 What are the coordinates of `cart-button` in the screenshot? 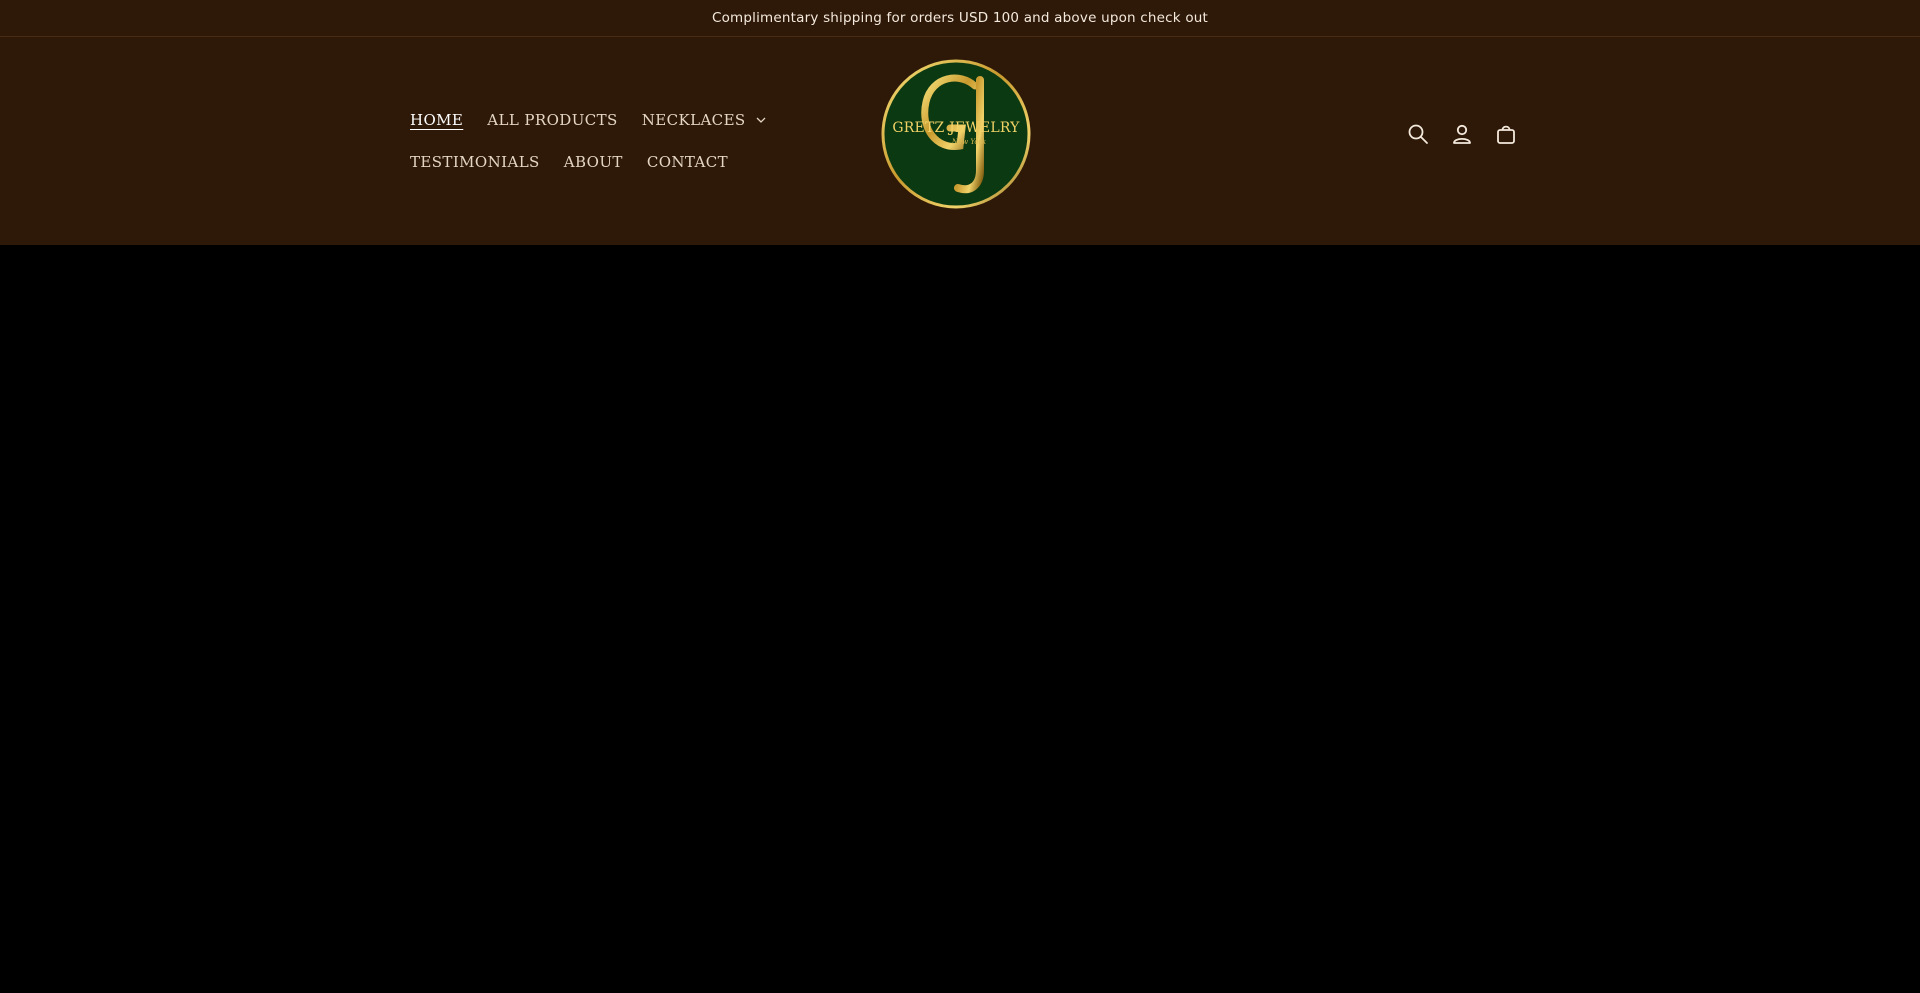 It's located at (1506, 134).